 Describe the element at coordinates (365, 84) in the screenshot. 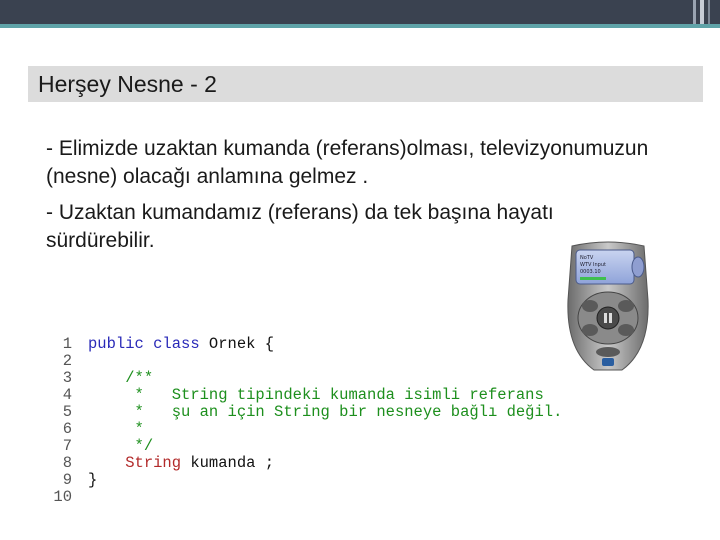

I see `title-band: Herşey Nesne - 2` at that location.